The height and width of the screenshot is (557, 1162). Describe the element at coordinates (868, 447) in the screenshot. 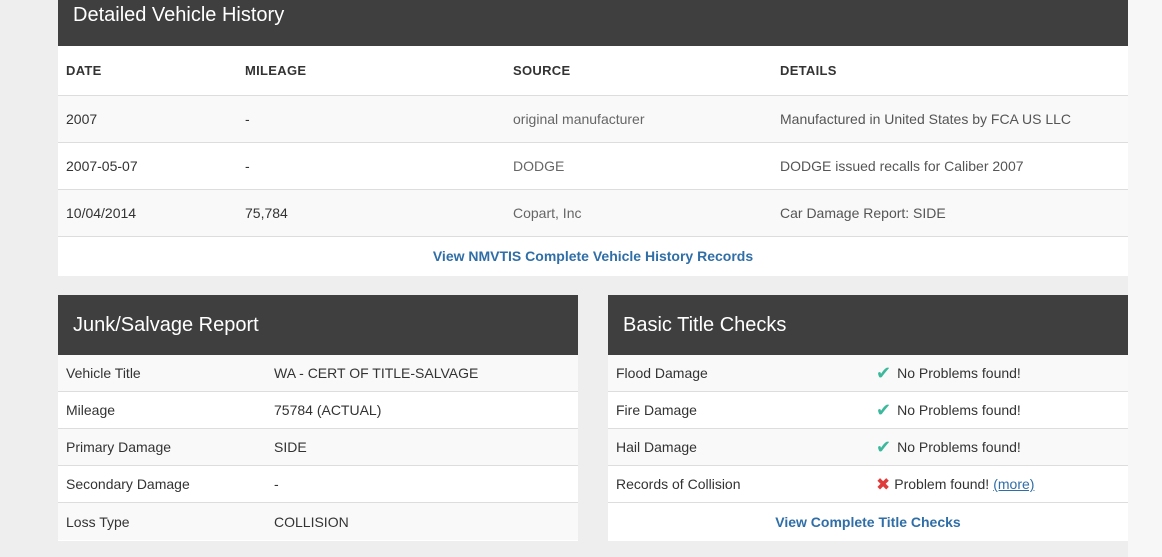

I see `list-item: Hail Damage ✔ No Problems found!` at that location.